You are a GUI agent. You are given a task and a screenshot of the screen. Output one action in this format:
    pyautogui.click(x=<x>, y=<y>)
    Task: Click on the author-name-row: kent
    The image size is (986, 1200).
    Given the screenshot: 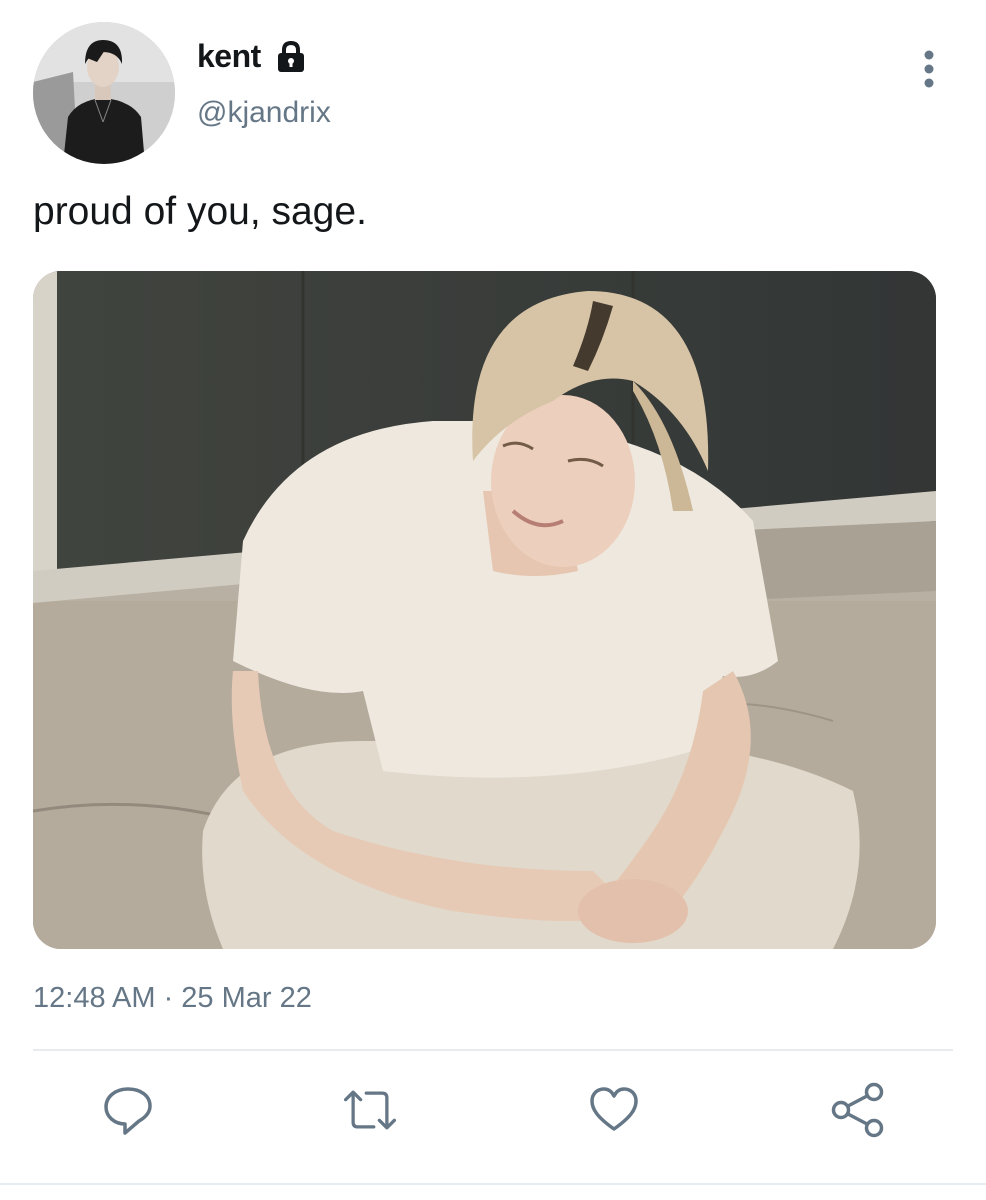 What is the action you would take?
    pyautogui.click(x=252, y=56)
    